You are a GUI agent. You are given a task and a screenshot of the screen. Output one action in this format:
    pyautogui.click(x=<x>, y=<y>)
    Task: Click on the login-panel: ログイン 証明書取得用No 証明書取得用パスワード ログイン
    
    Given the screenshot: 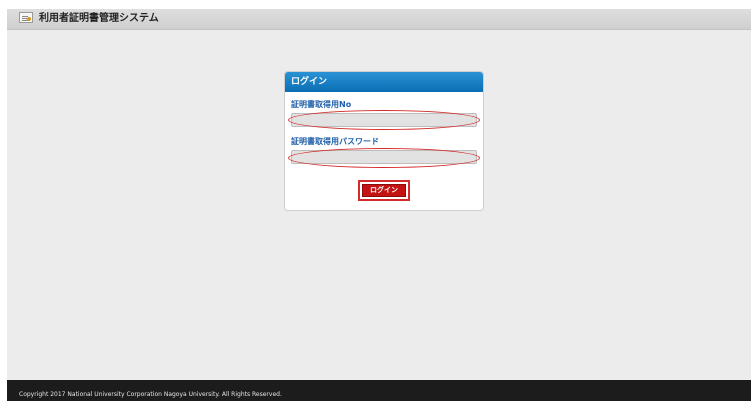 What is the action you would take?
    pyautogui.click(x=384, y=141)
    